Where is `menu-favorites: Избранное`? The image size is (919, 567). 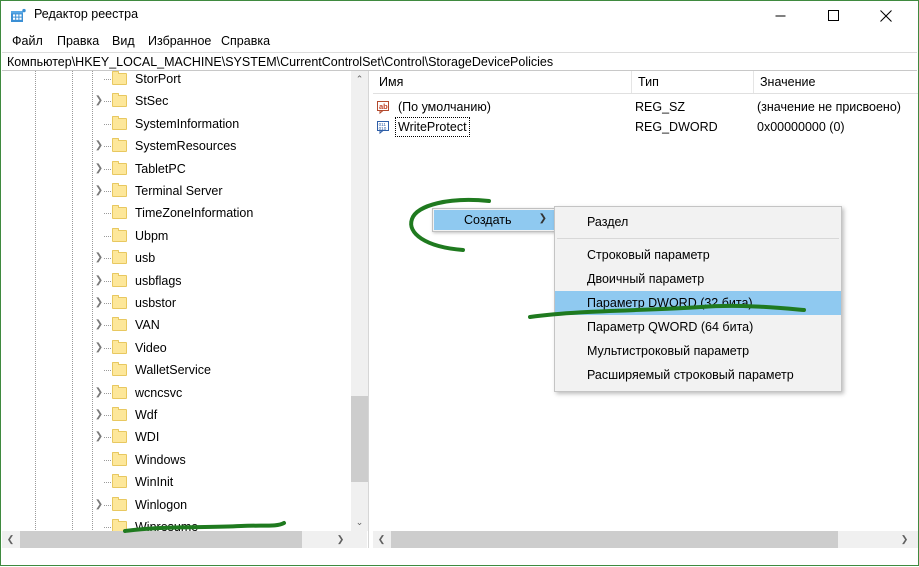 menu-favorites: Избранное is located at coordinates (179, 41).